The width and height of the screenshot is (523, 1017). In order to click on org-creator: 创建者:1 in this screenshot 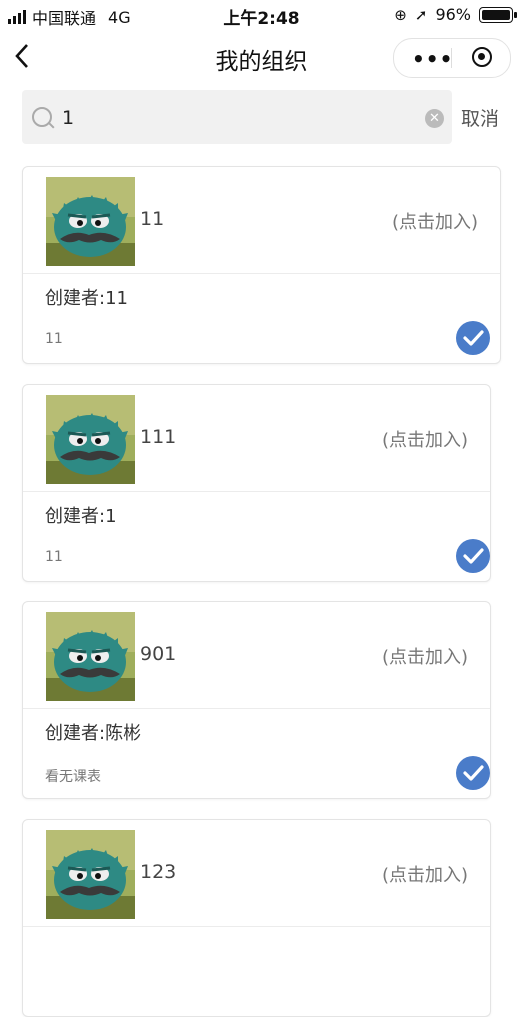, I will do `click(81, 516)`.